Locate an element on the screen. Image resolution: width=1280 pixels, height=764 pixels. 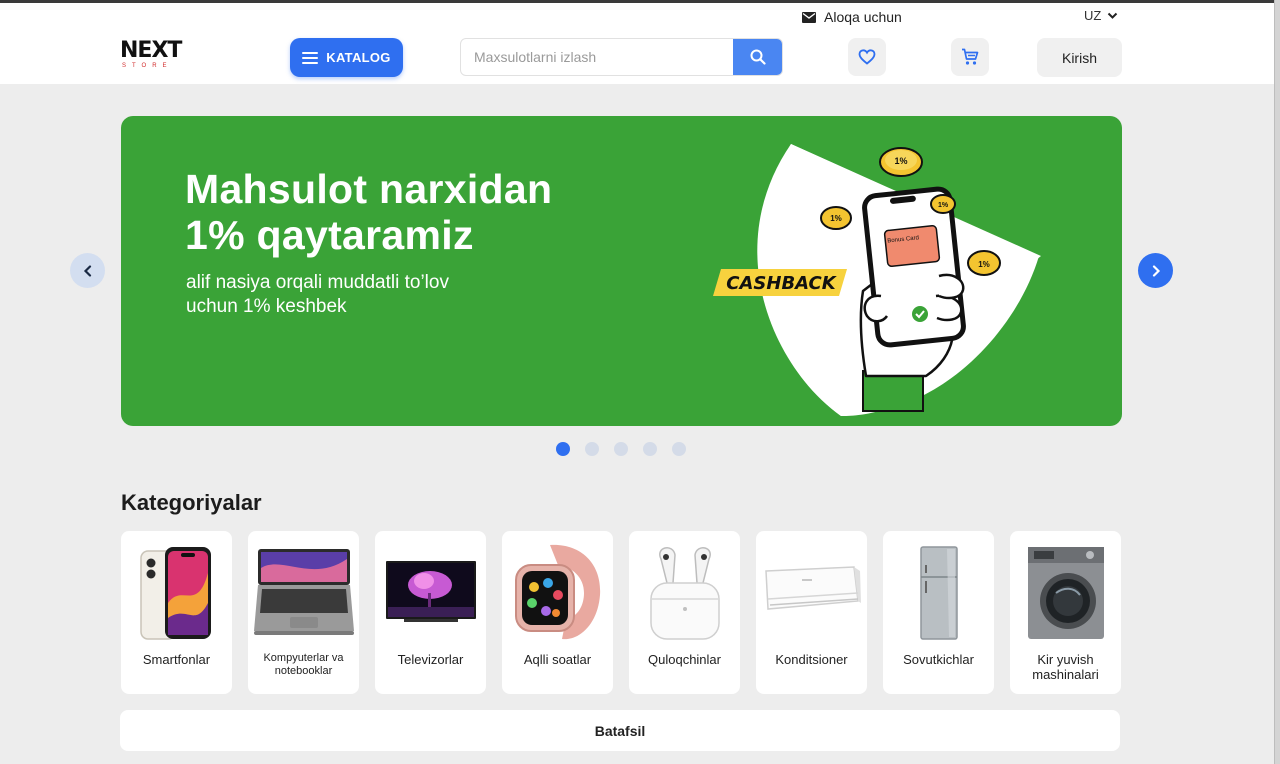
banner-title-line-2: 1% qaytaramiz is located at coordinates (329, 235).